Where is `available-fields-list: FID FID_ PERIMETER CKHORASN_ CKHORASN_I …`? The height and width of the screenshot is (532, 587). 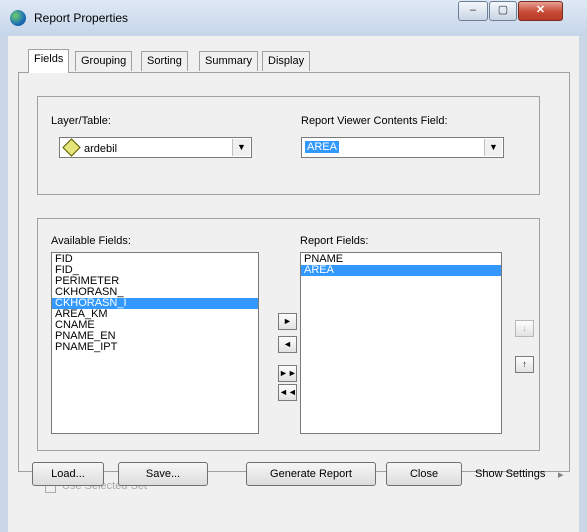 available-fields-list: FID FID_ PERIMETER CKHORASN_ CKHORASN_I … is located at coordinates (155, 343).